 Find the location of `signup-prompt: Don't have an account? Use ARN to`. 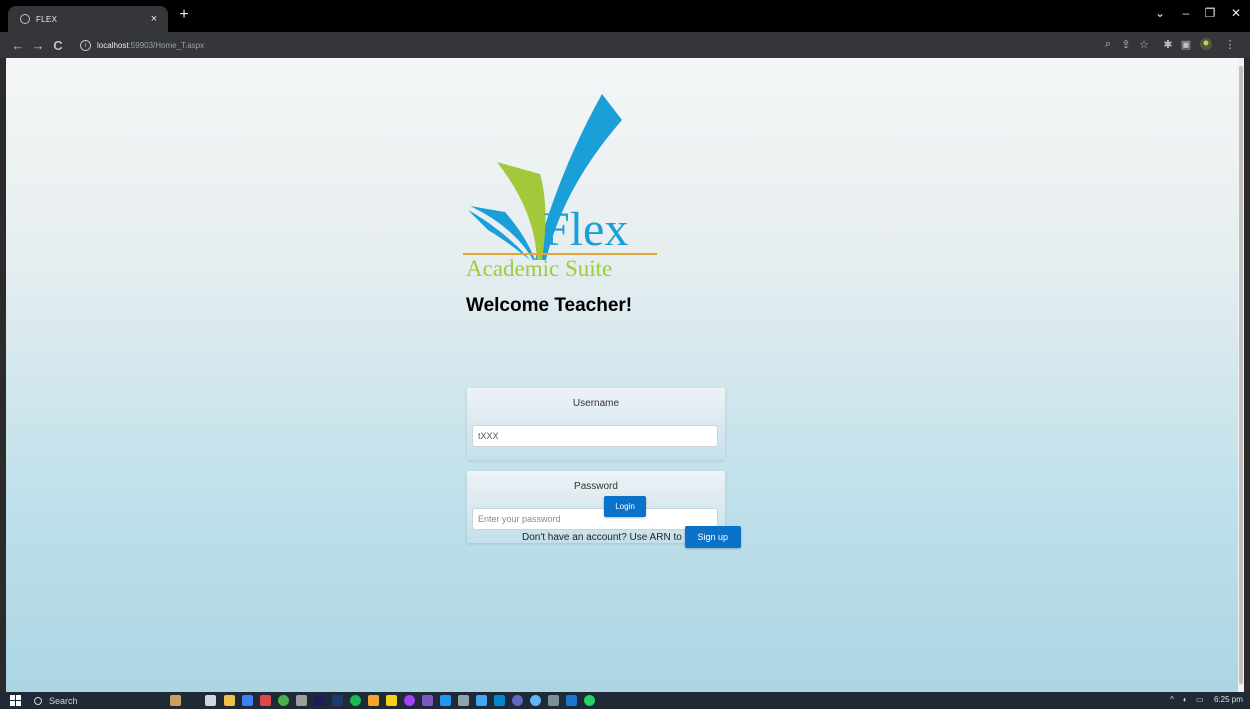

signup-prompt: Don't have an account? Use ARN to is located at coordinates (602, 537).